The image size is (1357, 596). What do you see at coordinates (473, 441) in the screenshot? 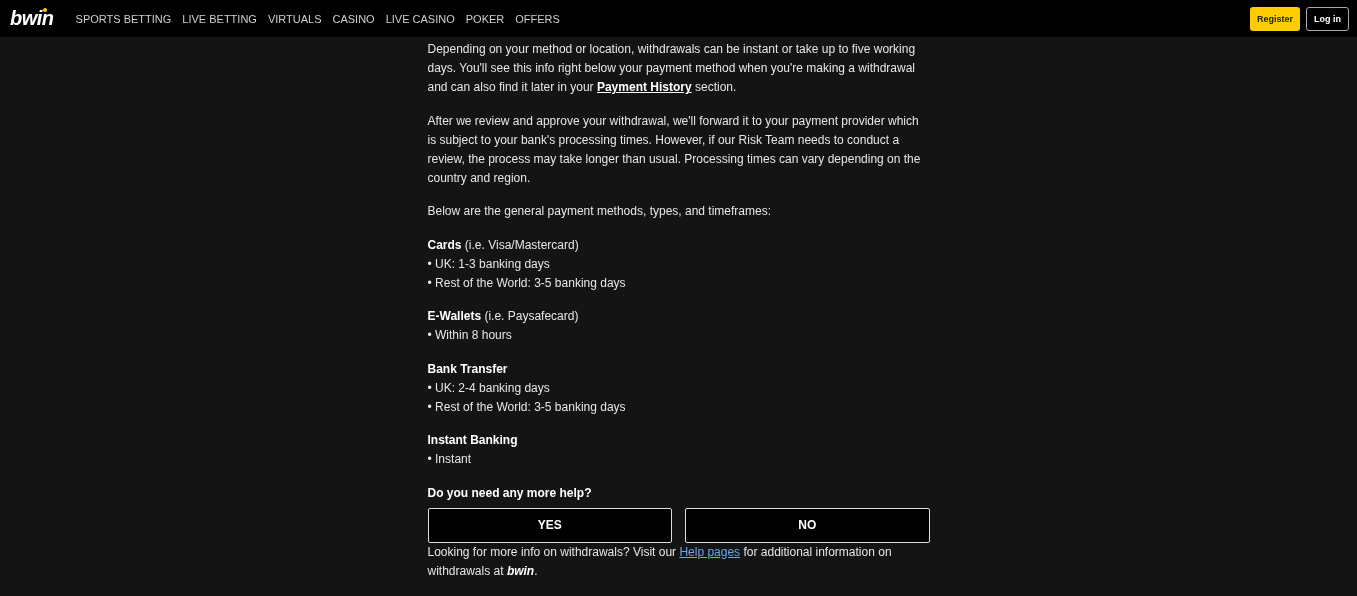
I see `method-title: Instant Banking` at bounding box center [473, 441].